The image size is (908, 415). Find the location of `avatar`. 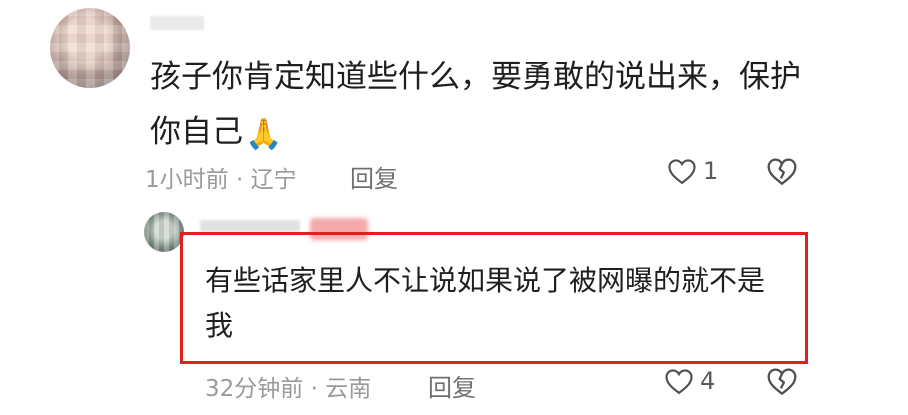

avatar is located at coordinates (90, 48).